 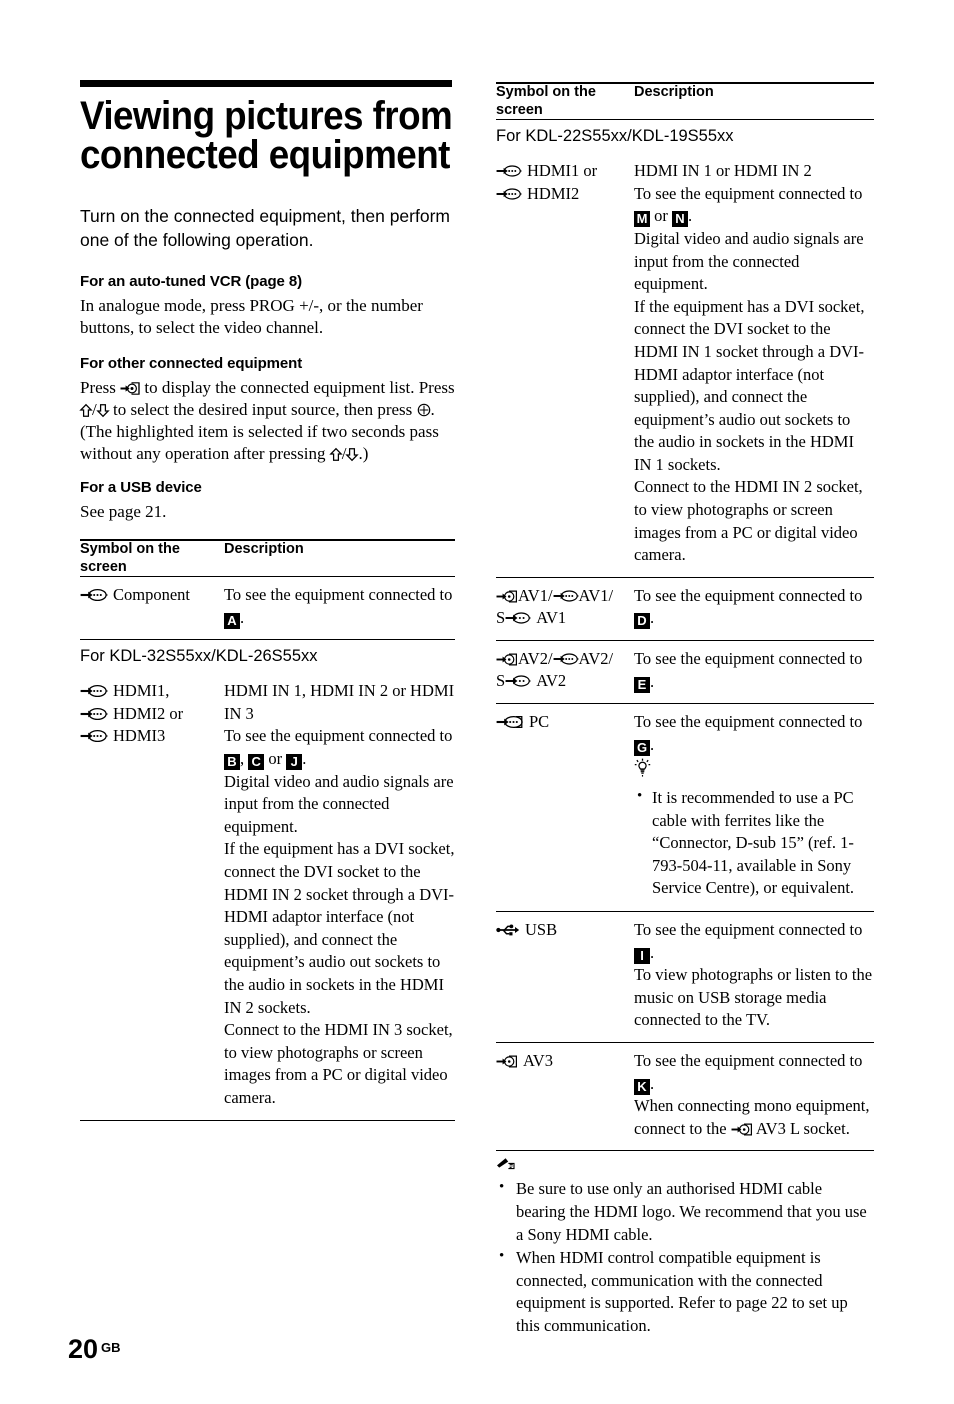 What do you see at coordinates (256, 762) in the screenshot?
I see `connection-badge-c: C` at bounding box center [256, 762].